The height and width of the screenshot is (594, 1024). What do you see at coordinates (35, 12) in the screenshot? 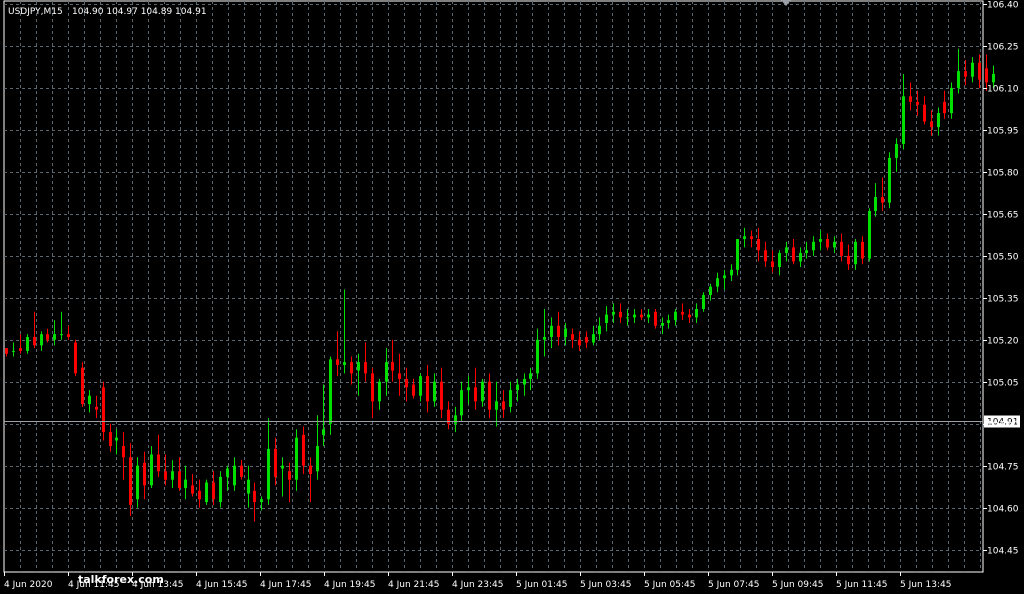
I see `symbol-label: USDJPY,M15` at bounding box center [35, 12].